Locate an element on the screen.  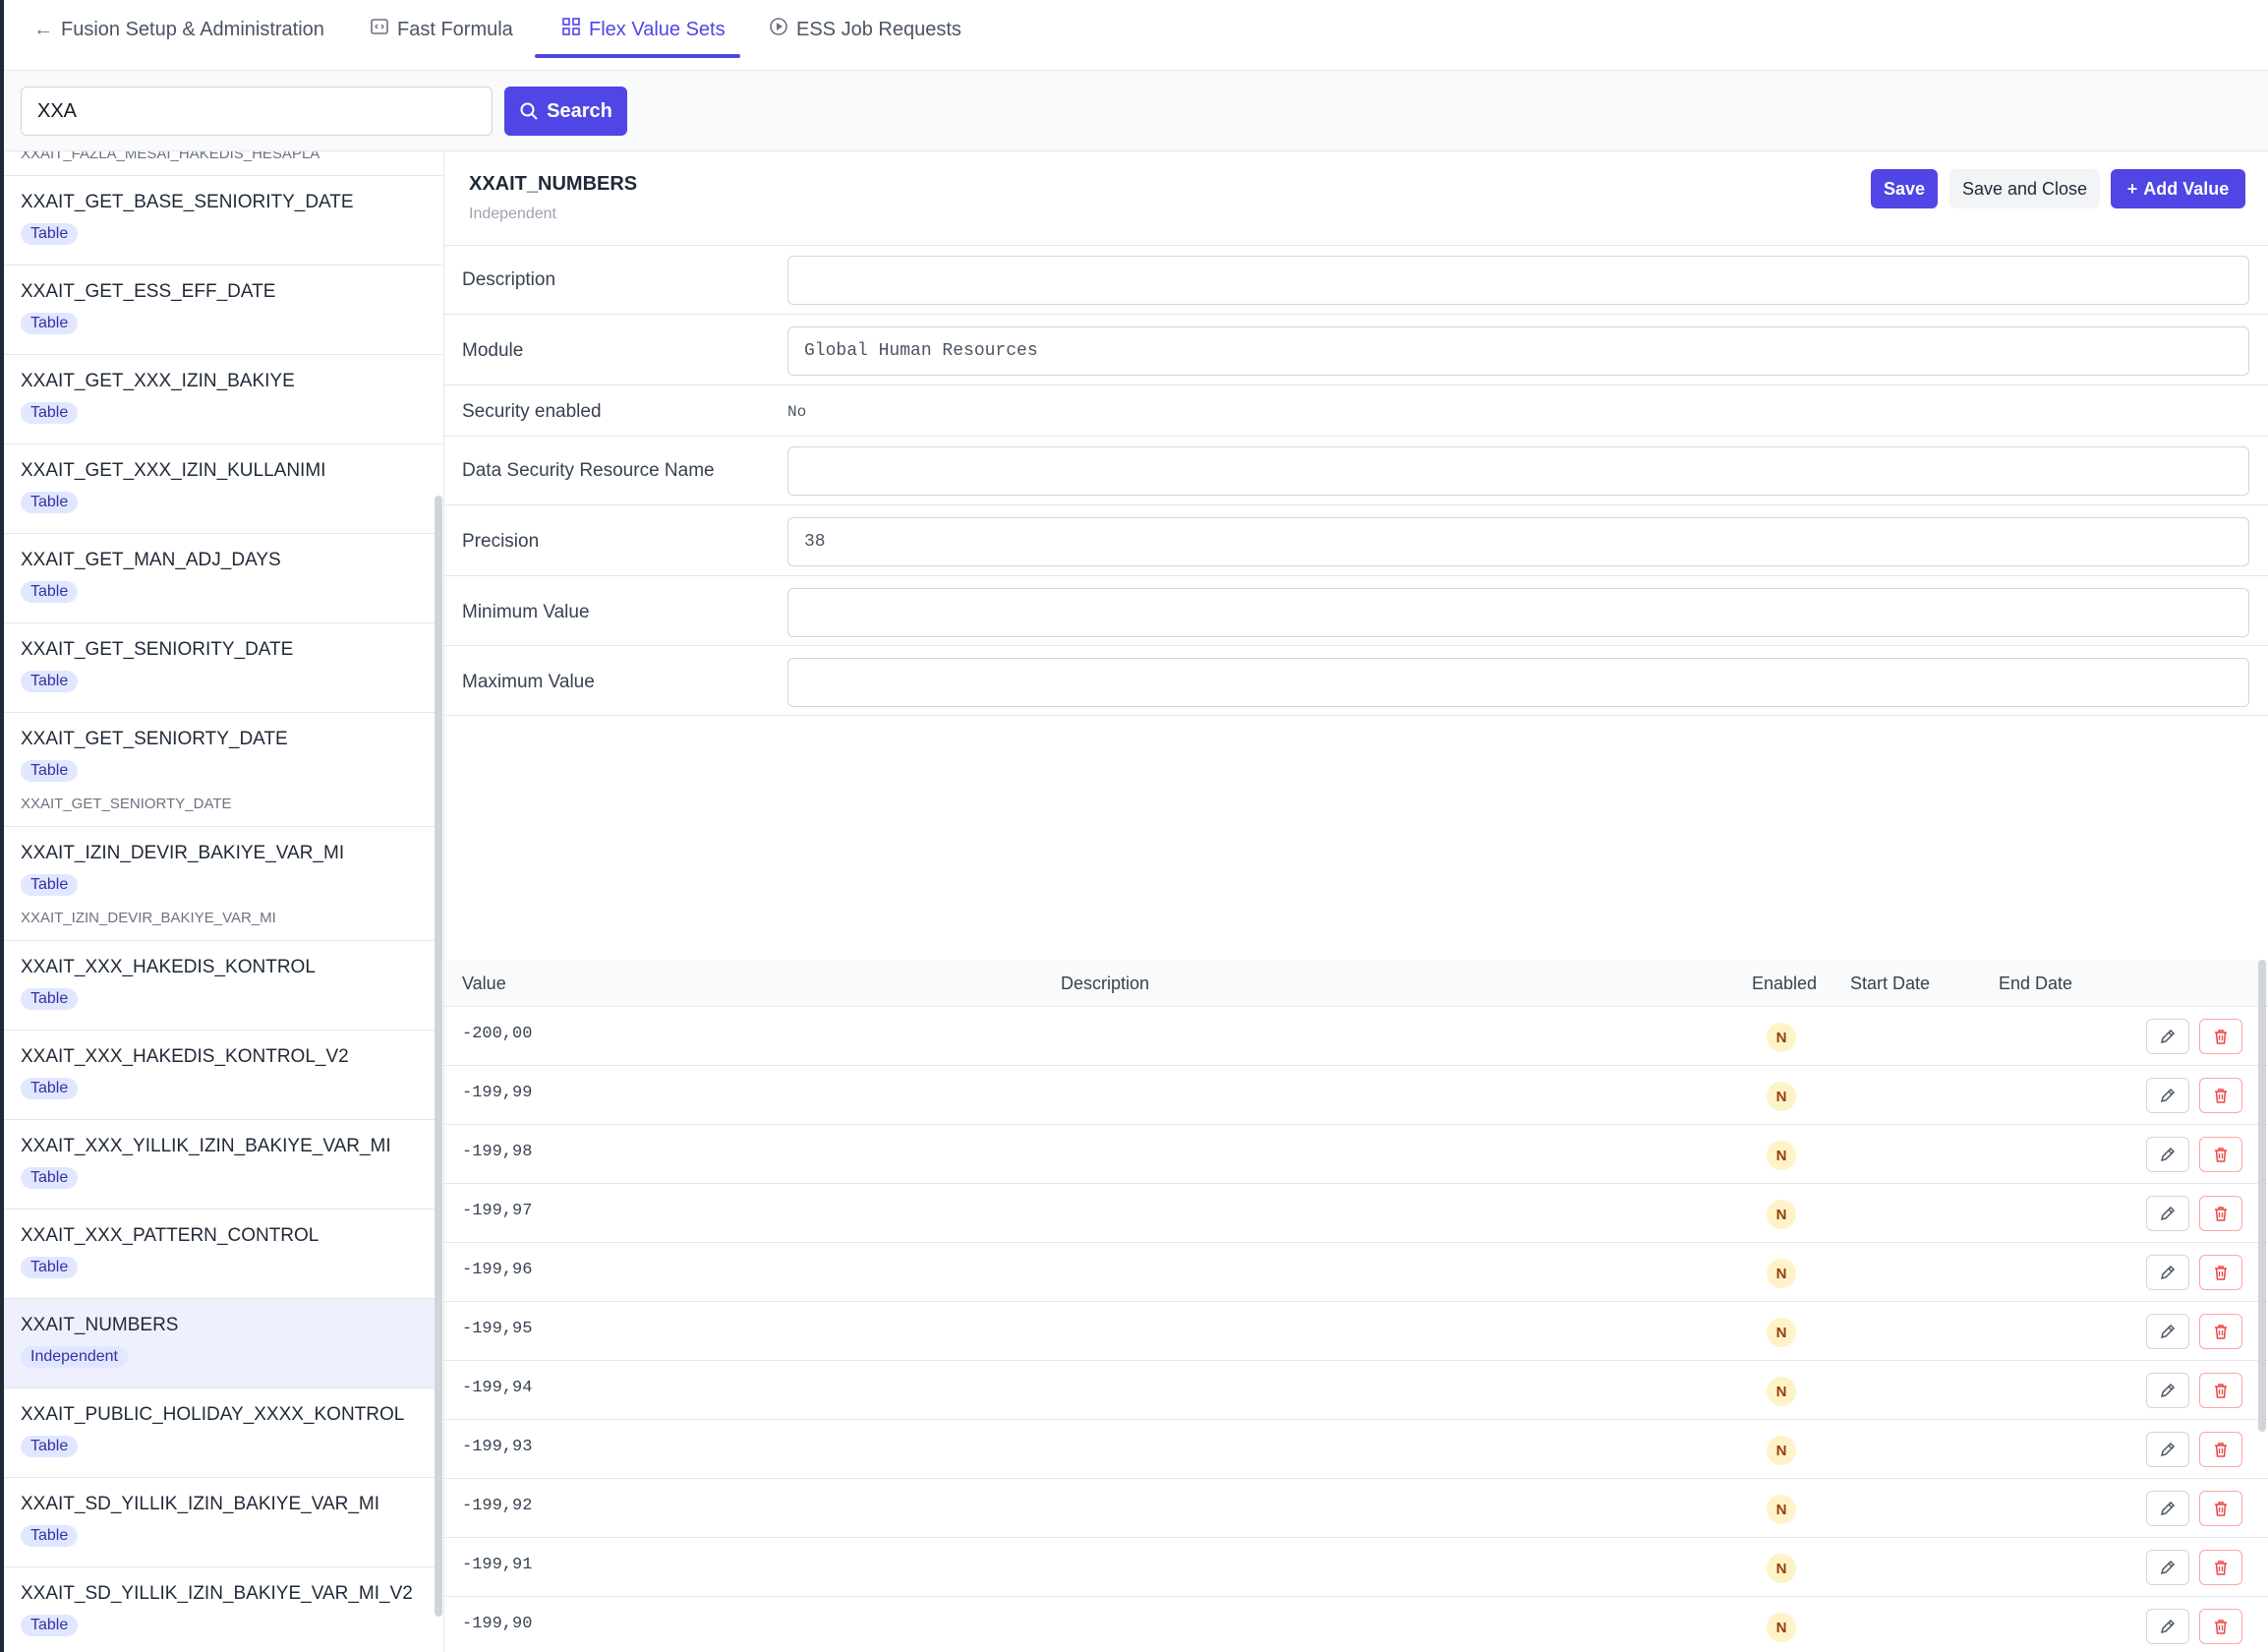
list-item: XXAIT_SD_YILLIK_IZIN_BAKIYE_VAR_MI Table is located at coordinates (221, 1522).